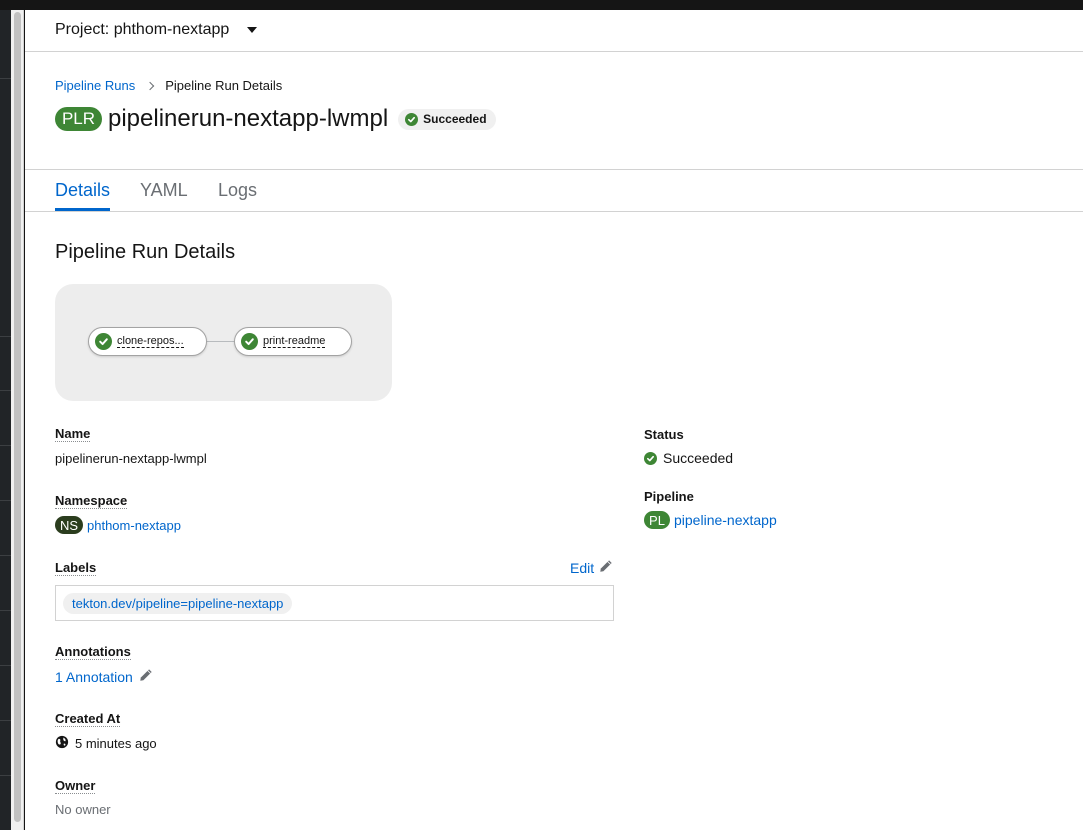  I want to click on left-navigation, so click(5, 420).